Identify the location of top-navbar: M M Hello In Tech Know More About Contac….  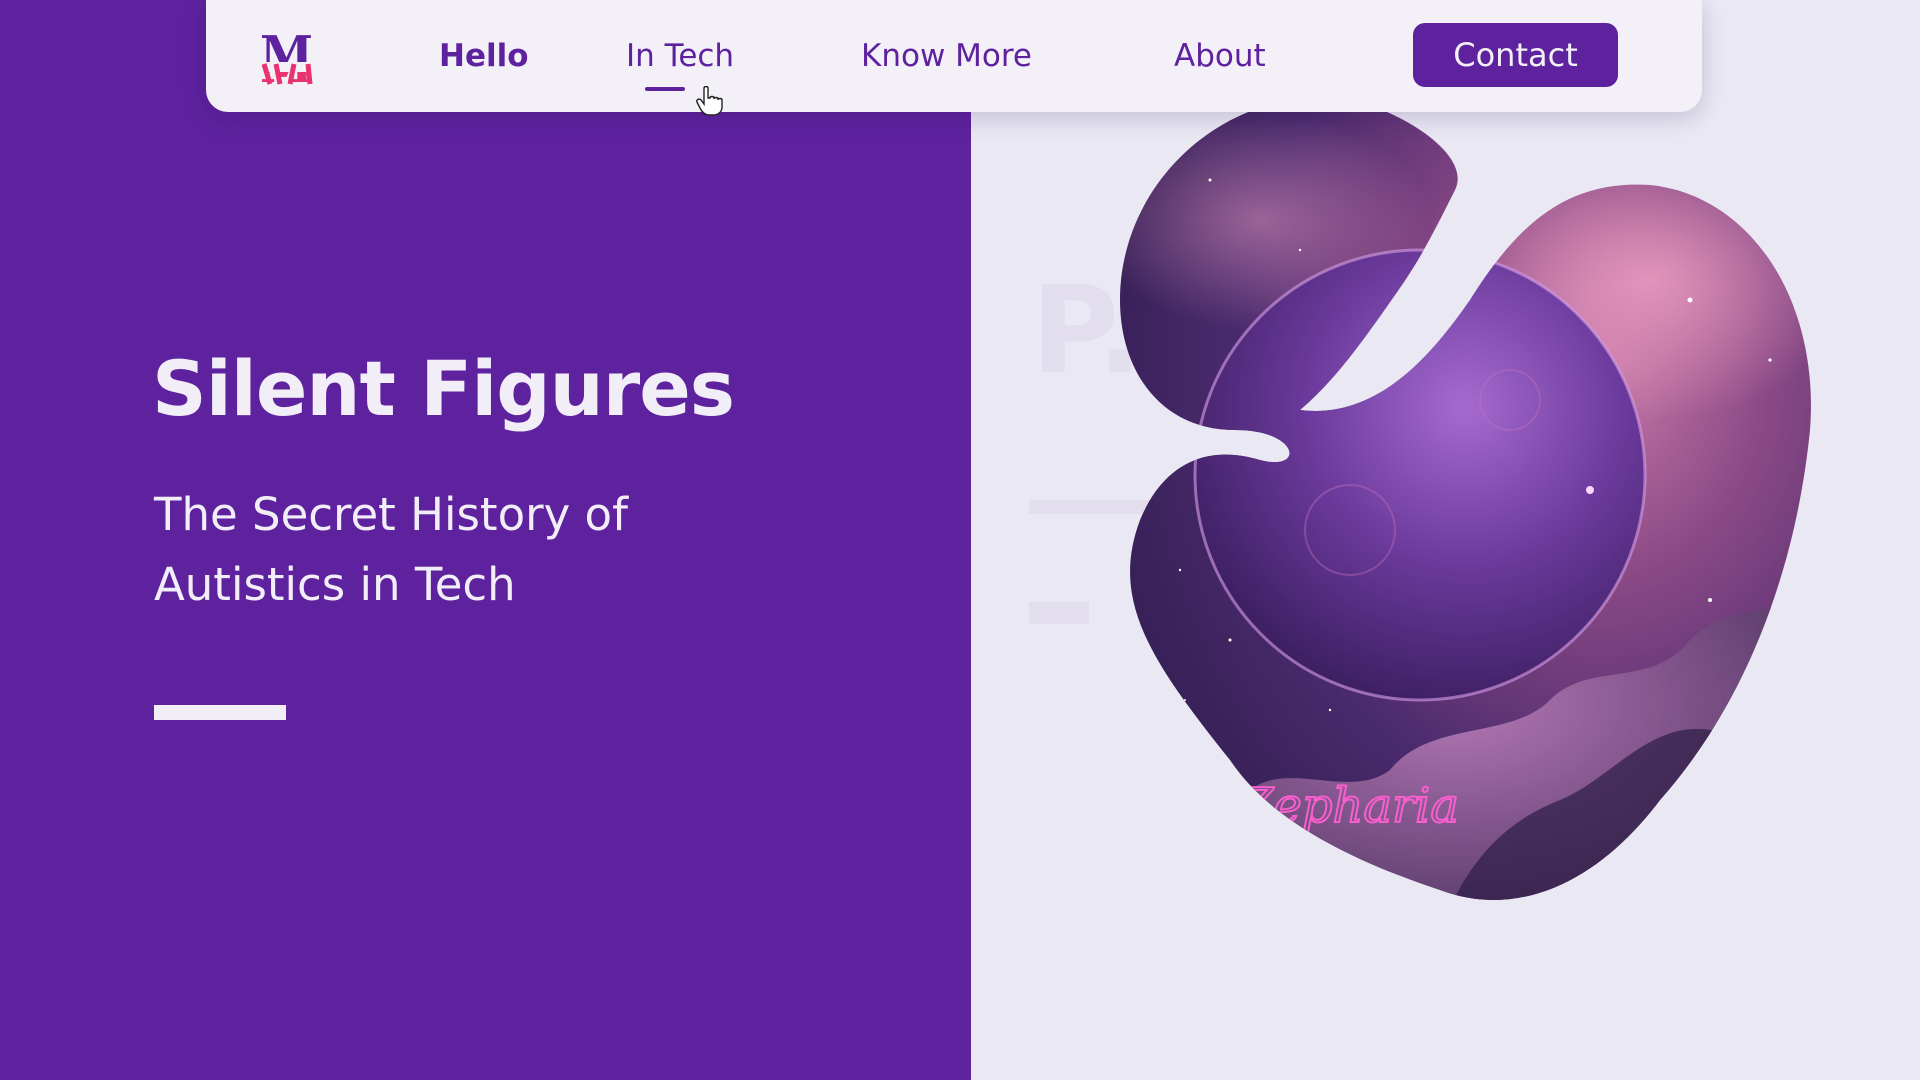
(954, 58).